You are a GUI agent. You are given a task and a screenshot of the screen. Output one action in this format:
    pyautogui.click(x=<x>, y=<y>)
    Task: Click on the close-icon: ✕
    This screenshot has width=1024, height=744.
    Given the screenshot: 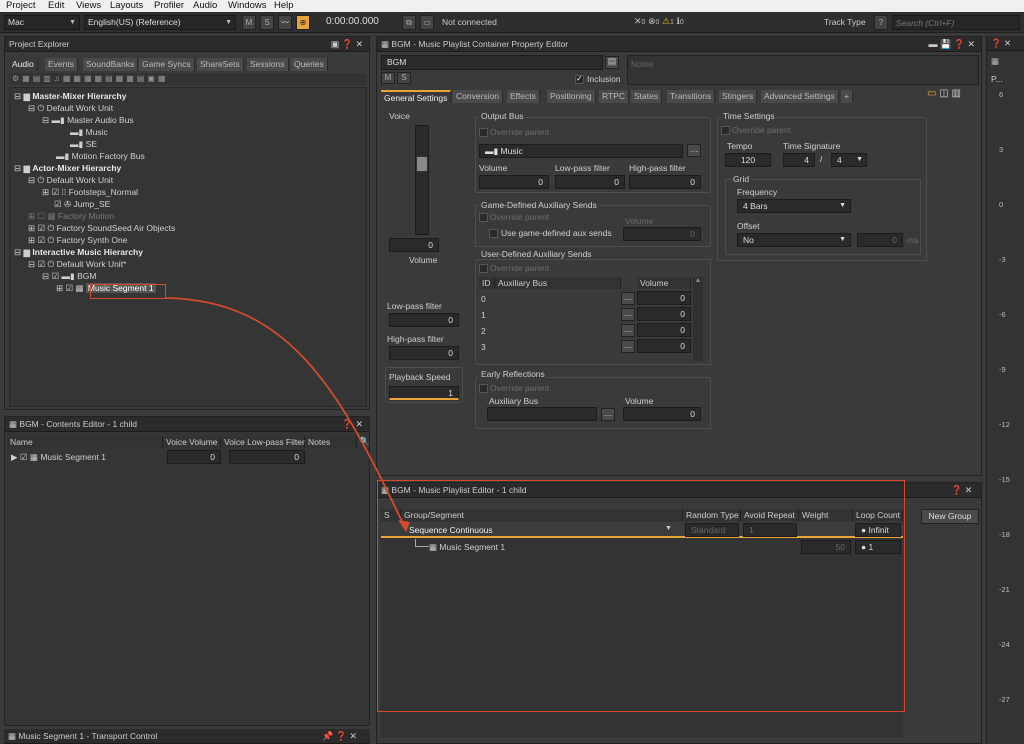 What is the action you would take?
    pyautogui.click(x=1007, y=43)
    